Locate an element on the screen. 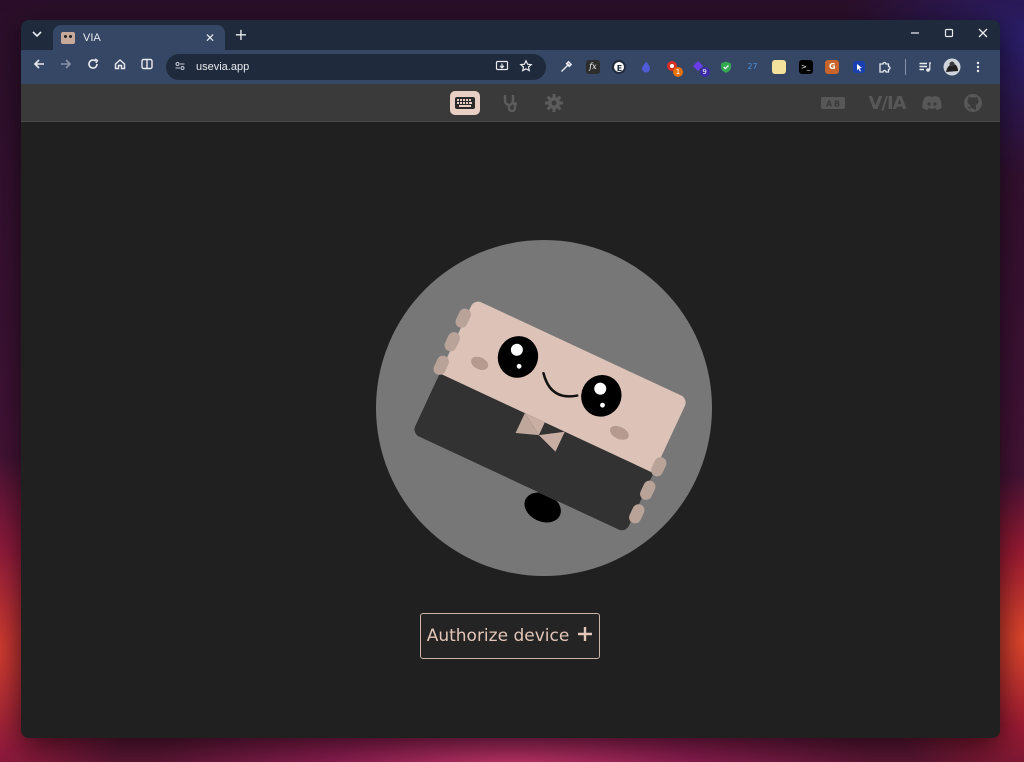 Image resolution: width=1024 pixels, height=762 pixels. note-icon is located at coordinates (779, 67).